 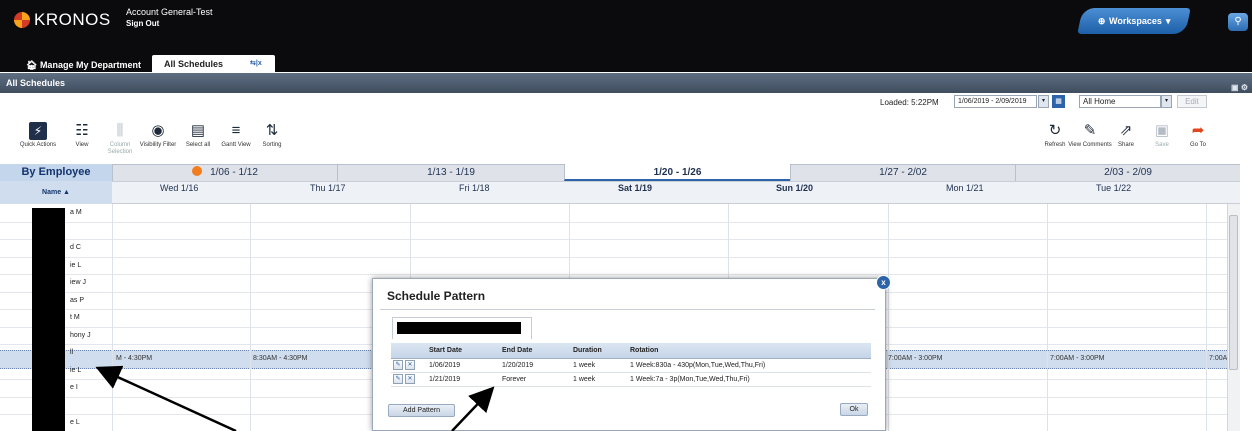 I want to click on sort-icon: ⇅, so click(x=272, y=130).